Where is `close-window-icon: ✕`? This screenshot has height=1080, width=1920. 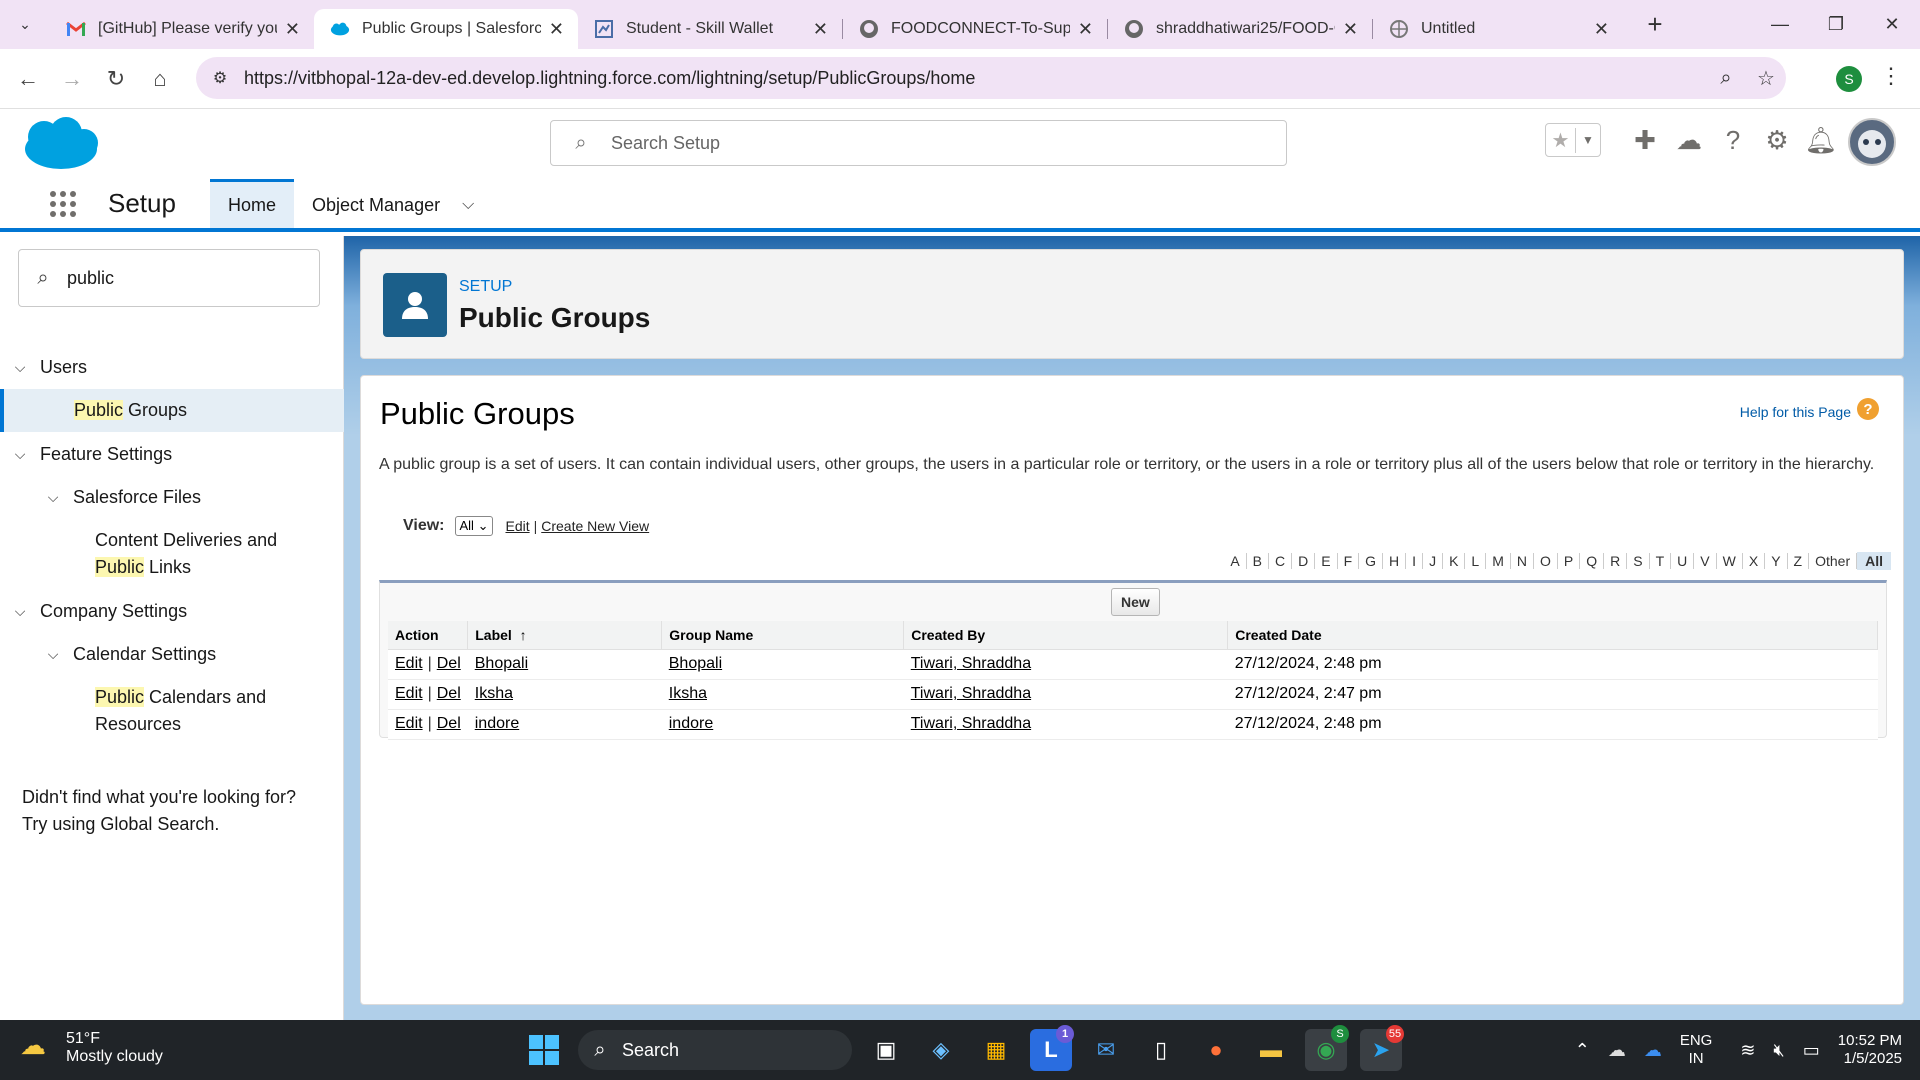 close-window-icon: ✕ is located at coordinates (1892, 24).